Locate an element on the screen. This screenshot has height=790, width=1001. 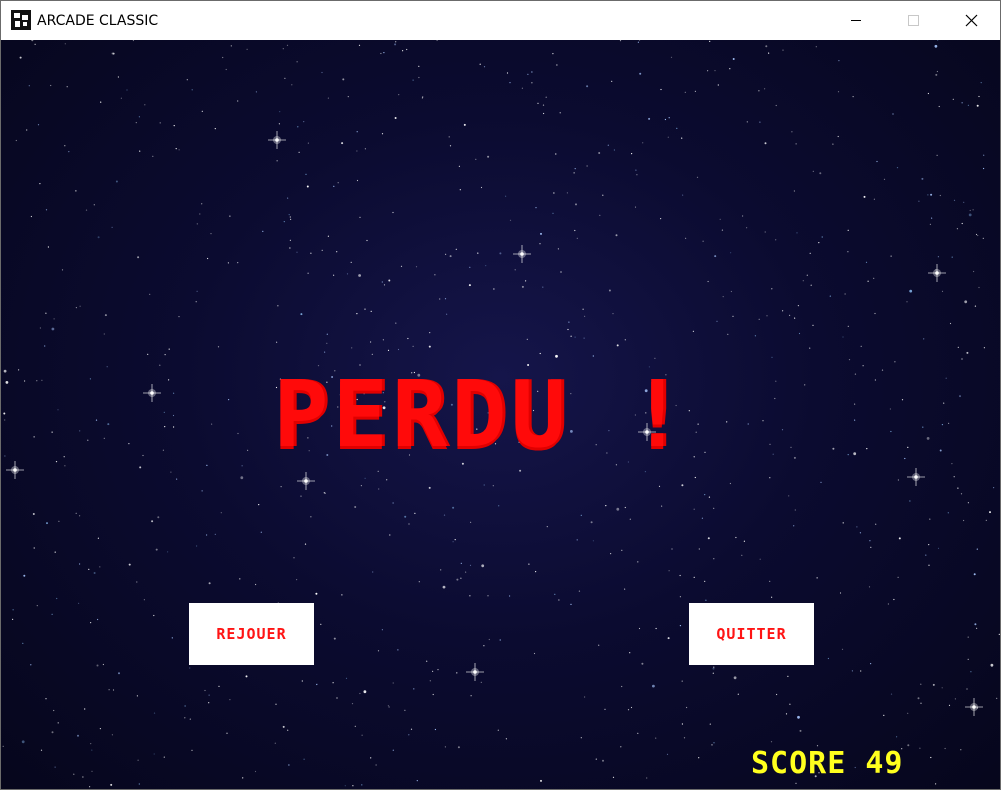
close-button is located at coordinates (971, 20).